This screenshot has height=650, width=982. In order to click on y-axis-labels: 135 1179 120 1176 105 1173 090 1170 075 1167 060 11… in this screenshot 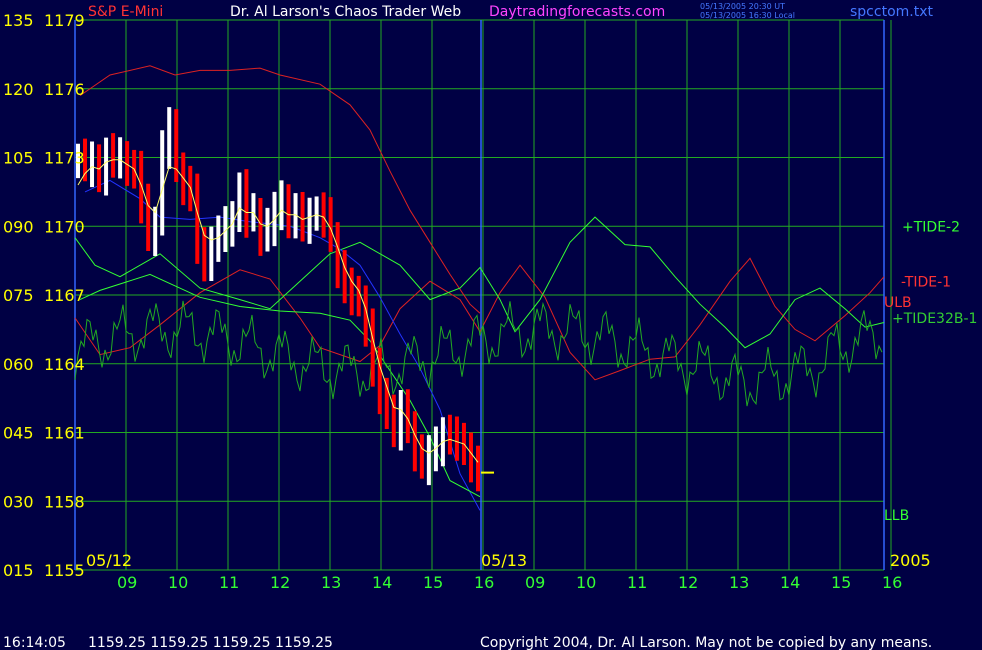, I will do `click(44, 295)`.